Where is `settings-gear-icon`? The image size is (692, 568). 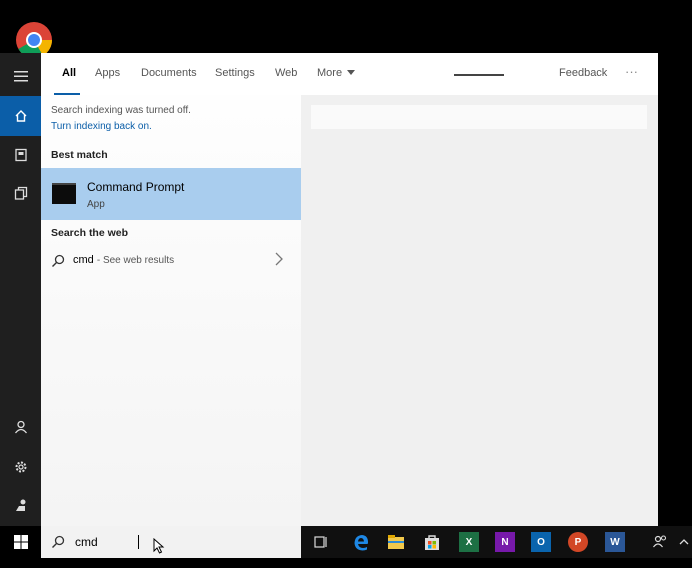 settings-gear-icon is located at coordinates (20, 467).